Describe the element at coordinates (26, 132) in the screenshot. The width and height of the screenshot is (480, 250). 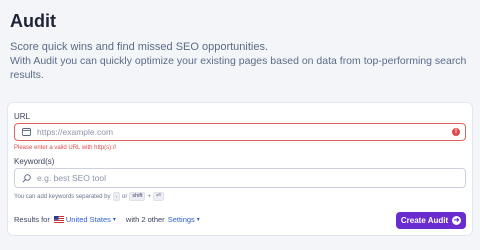
I see `browser-window-icon` at that location.